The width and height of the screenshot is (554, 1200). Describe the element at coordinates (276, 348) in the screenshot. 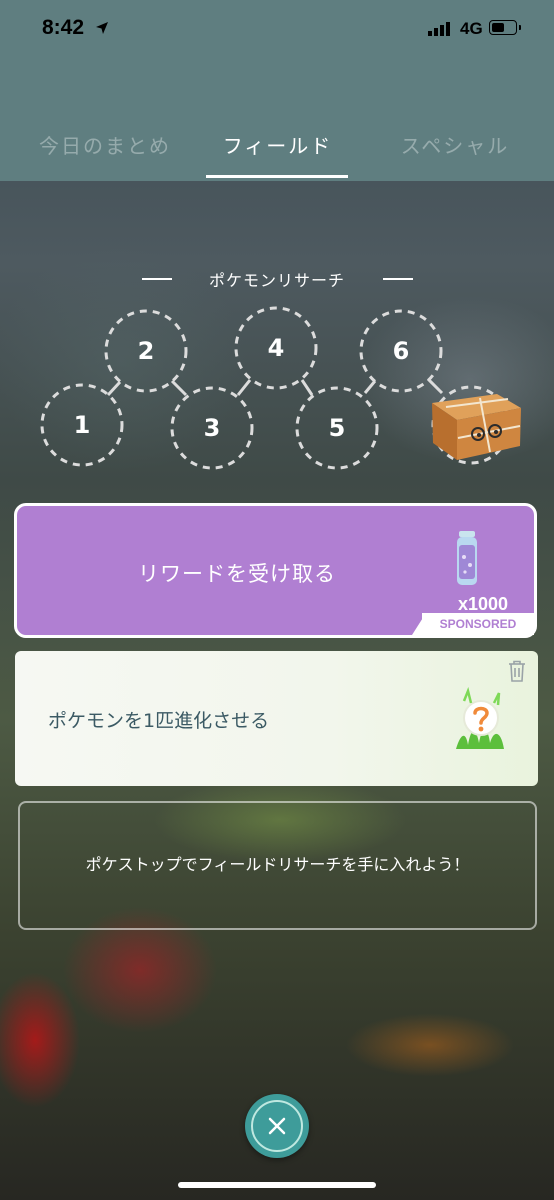

I see `stamp-number-4: 4` at that location.